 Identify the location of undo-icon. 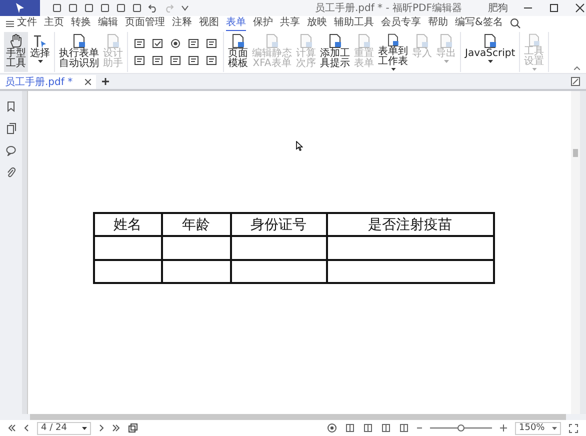
(153, 8).